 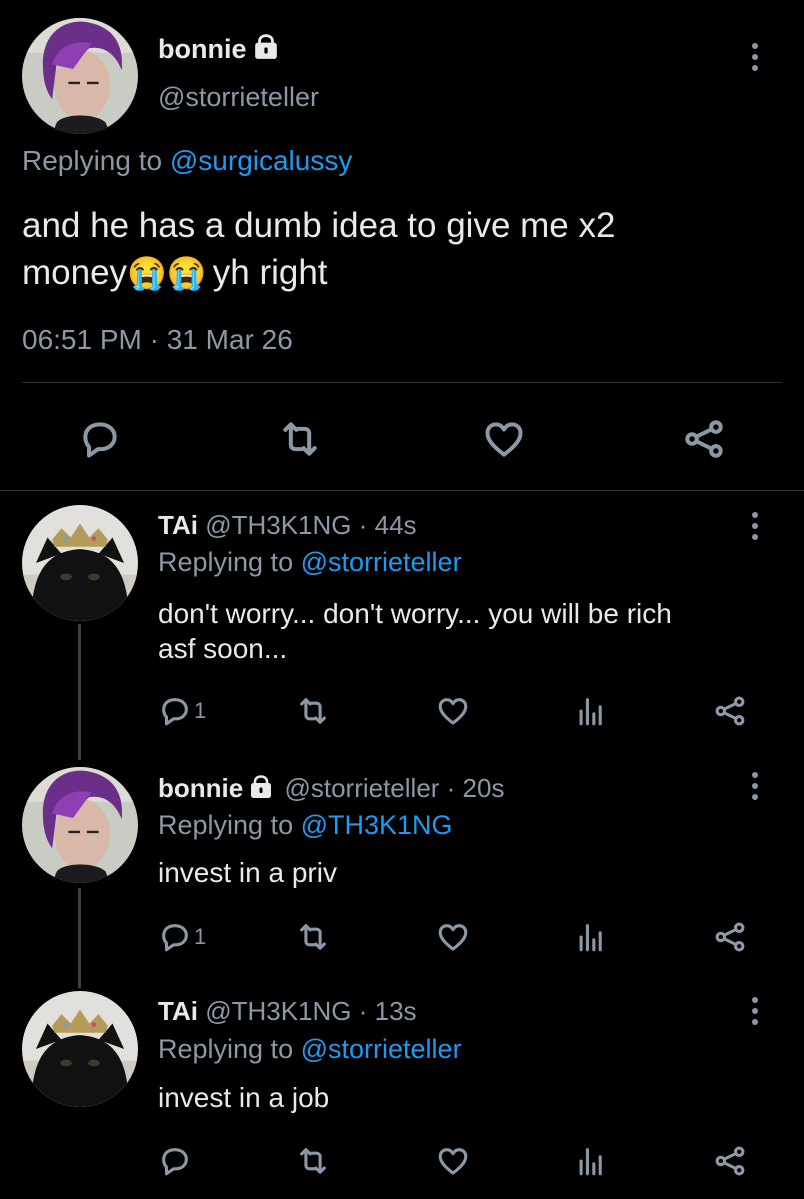 I want to click on replying-to-line: Replying to @surgicalussy, so click(x=187, y=161).